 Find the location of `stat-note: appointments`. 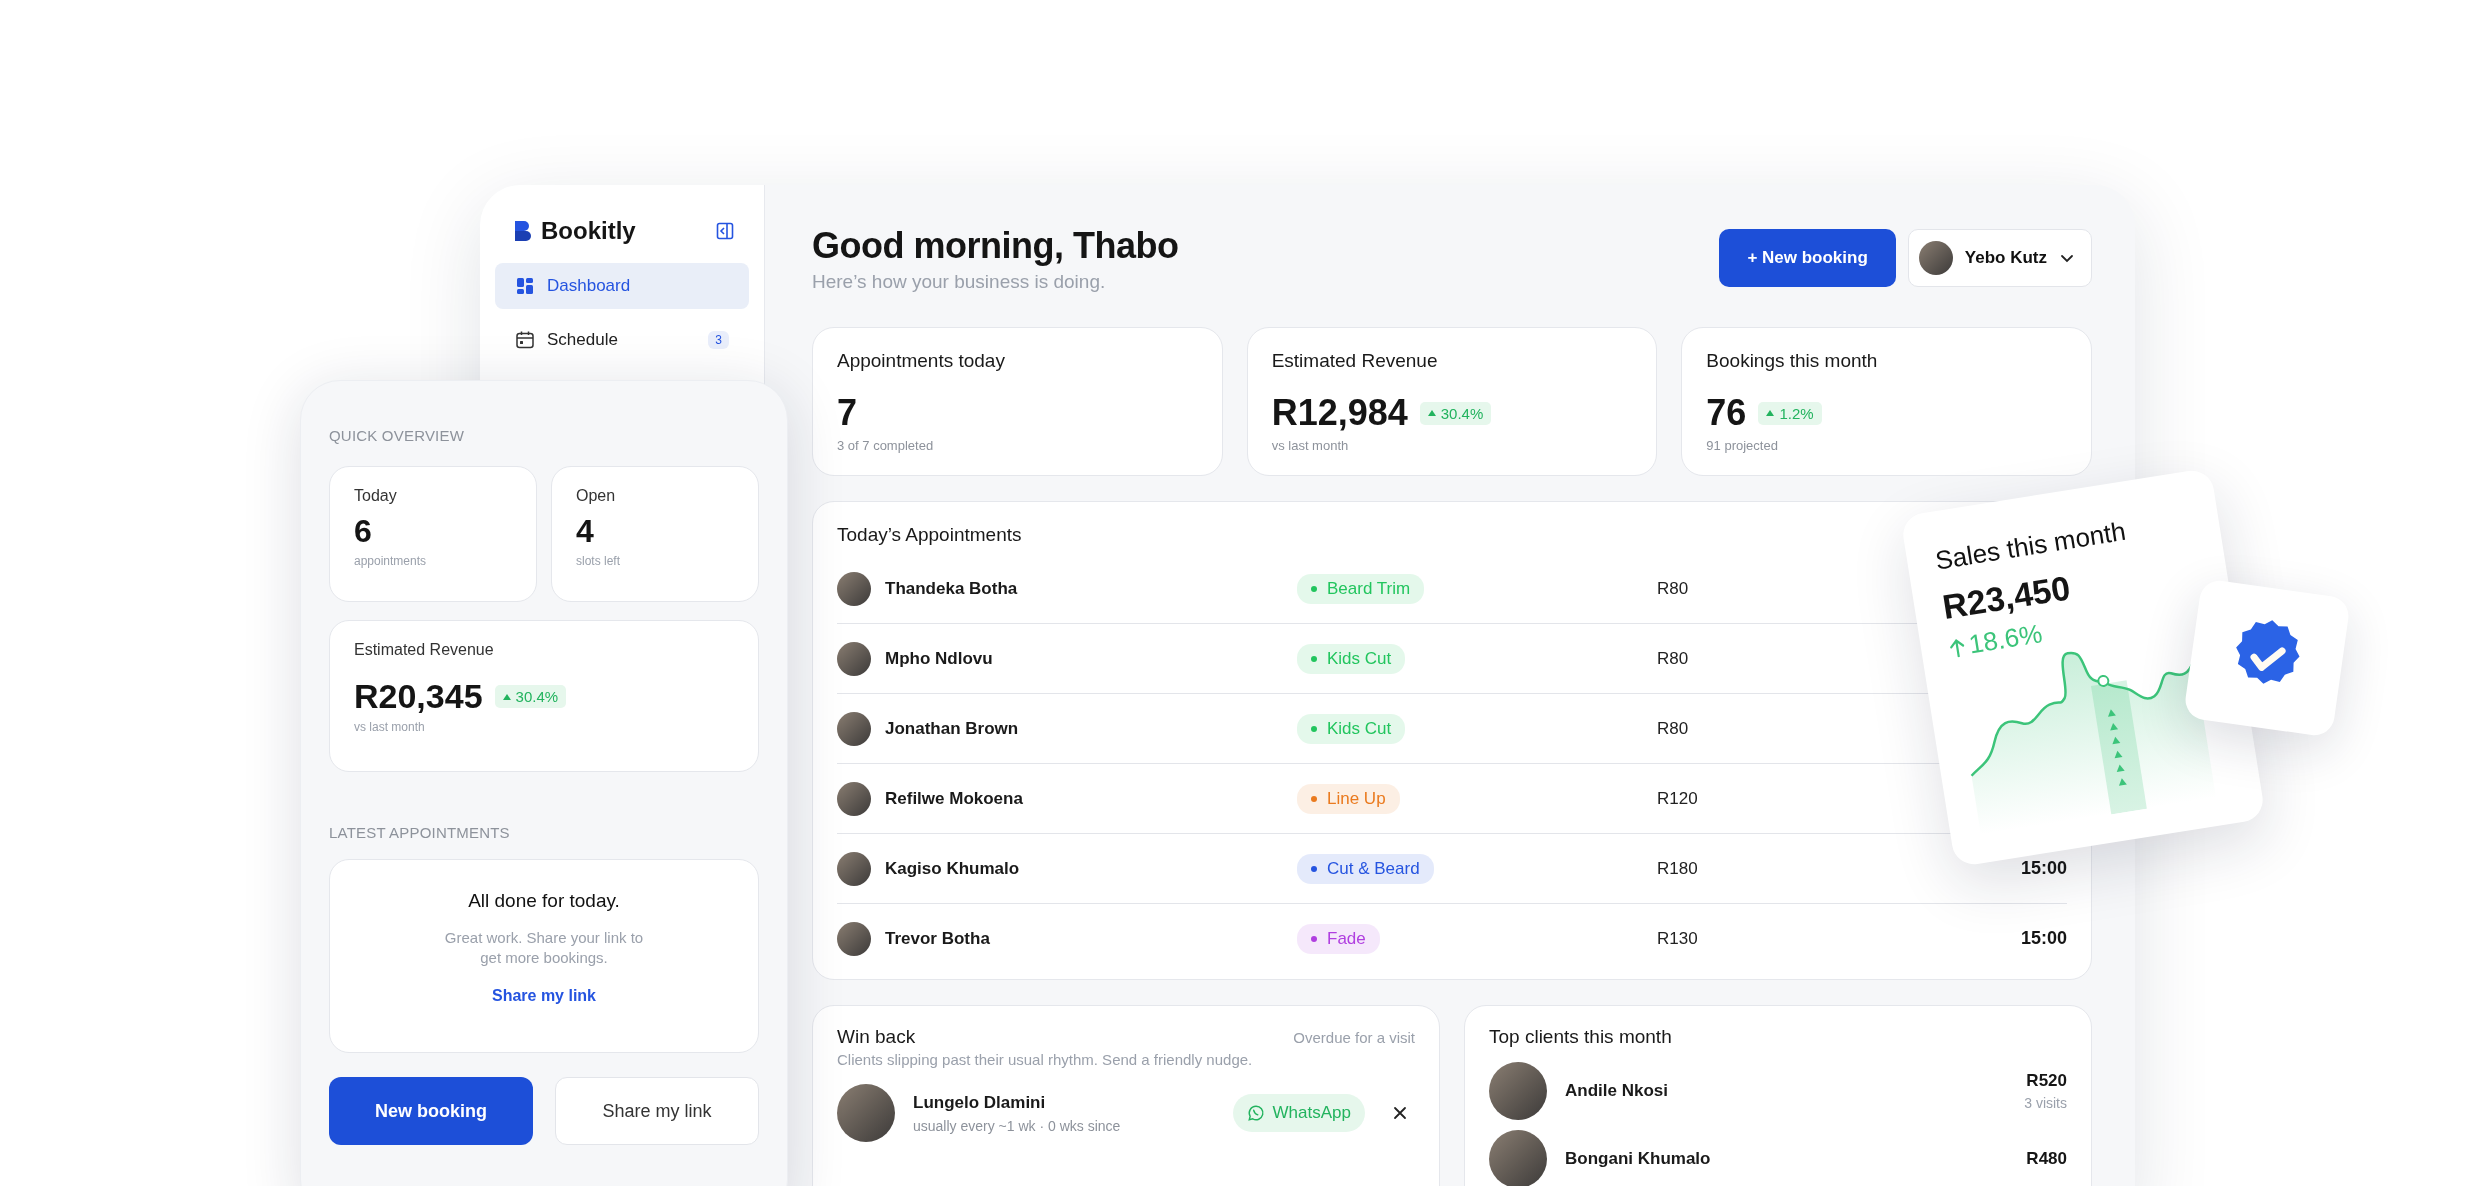

stat-note: appointments is located at coordinates (391, 561).